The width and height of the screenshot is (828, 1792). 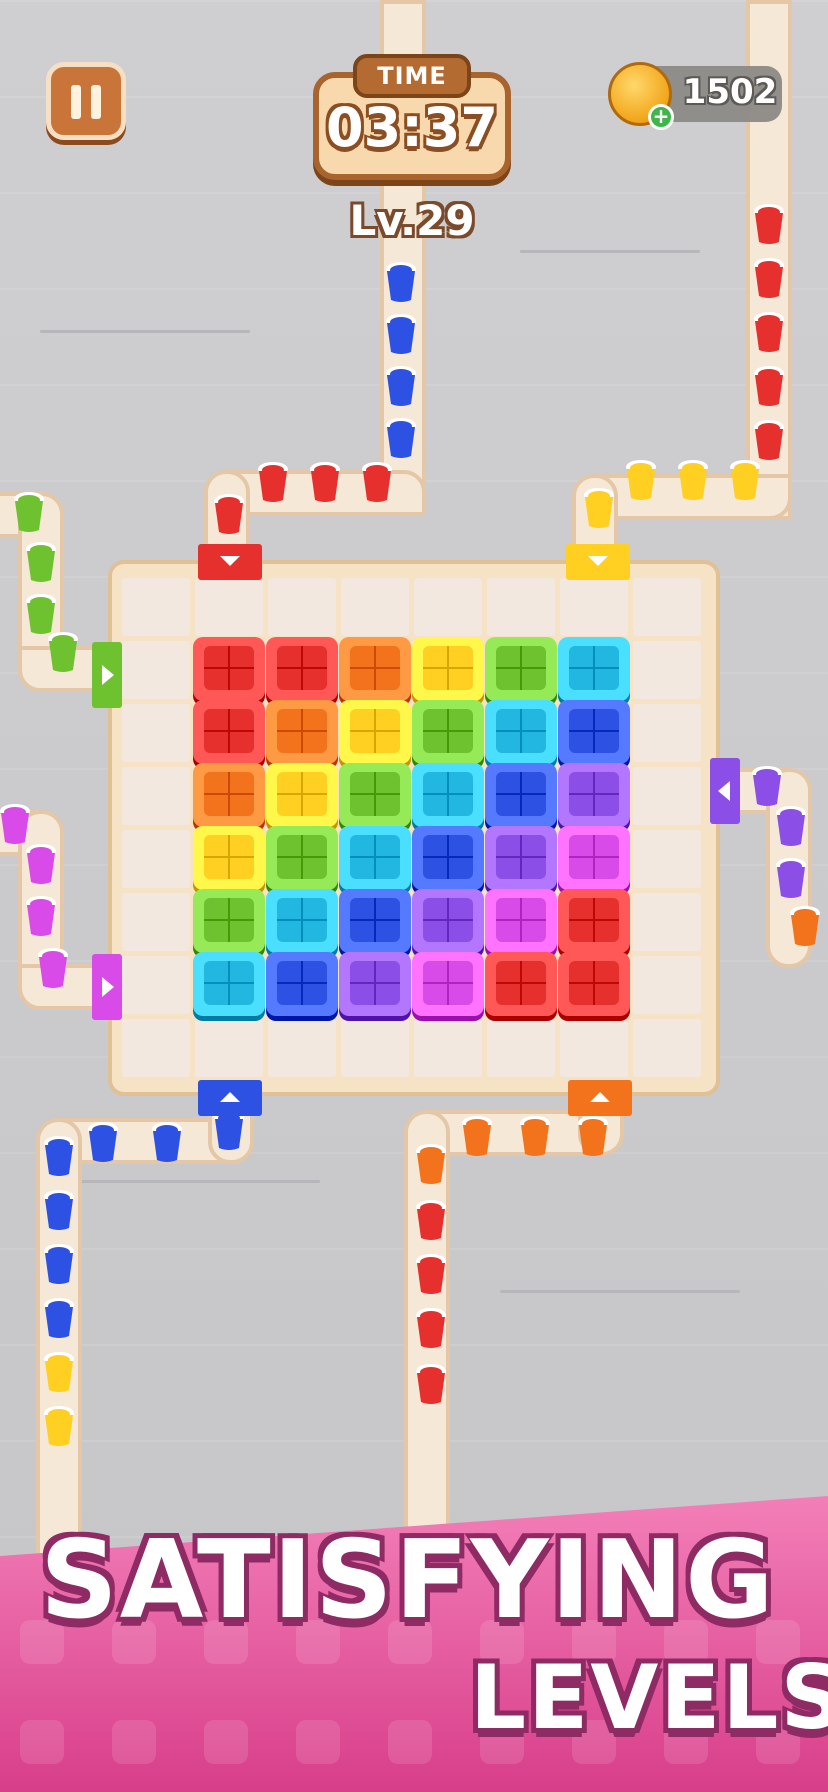 What do you see at coordinates (107, 675) in the screenshot?
I see `gate-green-left` at bounding box center [107, 675].